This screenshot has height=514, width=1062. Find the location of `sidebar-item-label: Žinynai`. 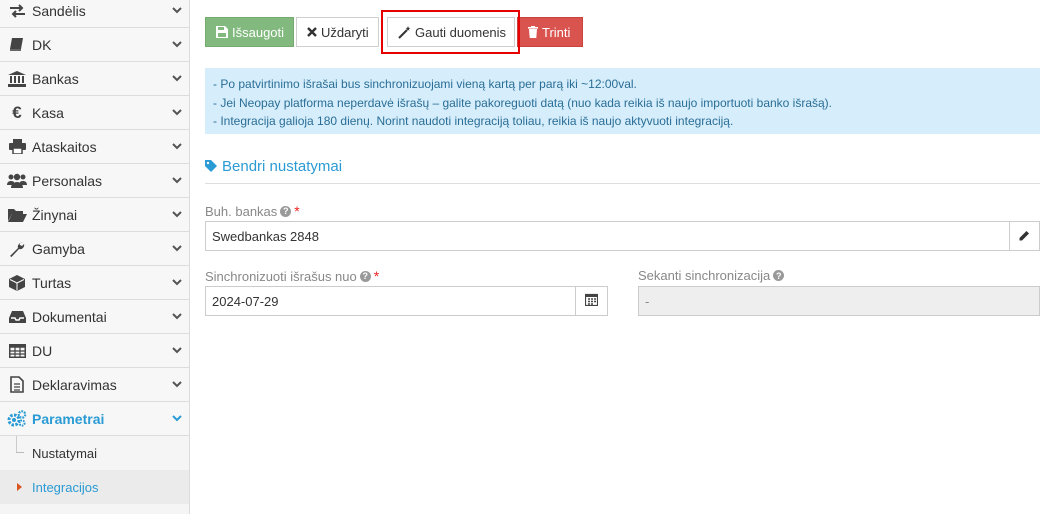

sidebar-item-label: Žinynai is located at coordinates (55, 214).